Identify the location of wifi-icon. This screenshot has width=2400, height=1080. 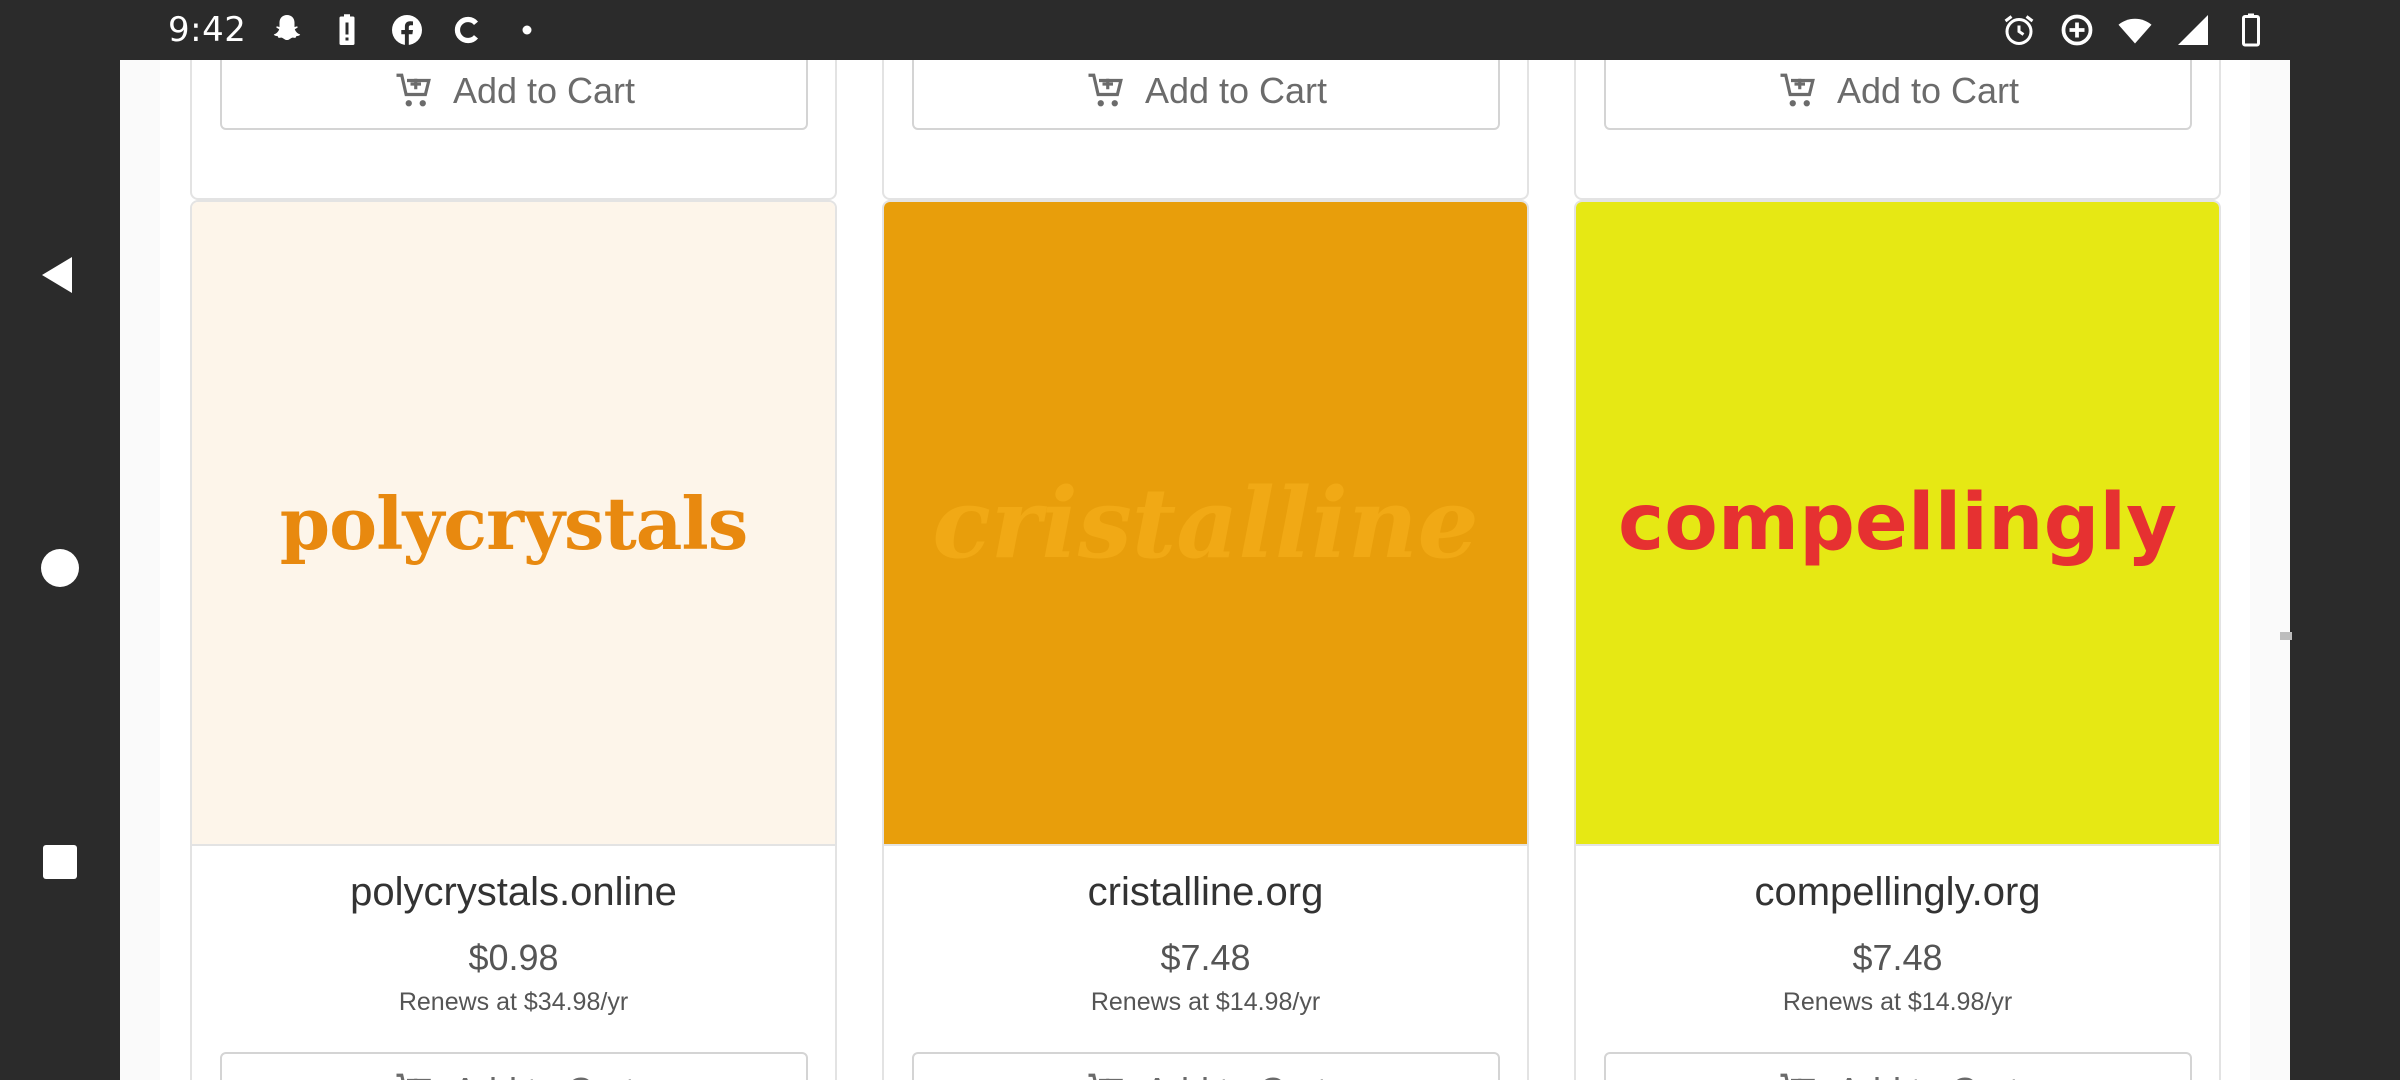
(2135, 30).